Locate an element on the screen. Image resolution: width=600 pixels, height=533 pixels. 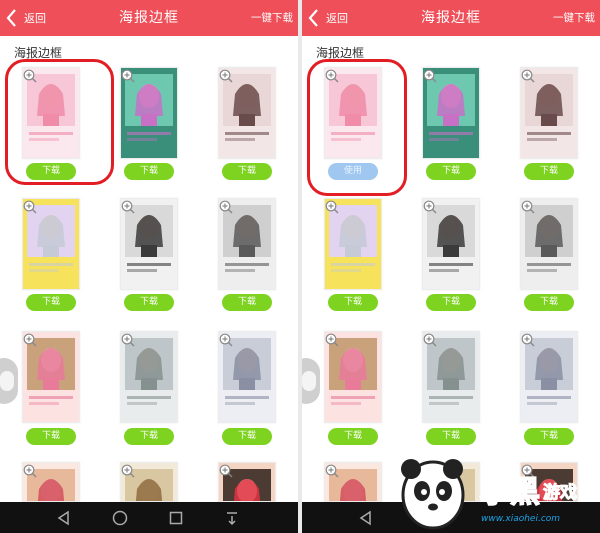
notification-pull-icon is located at coordinates (232, 518).